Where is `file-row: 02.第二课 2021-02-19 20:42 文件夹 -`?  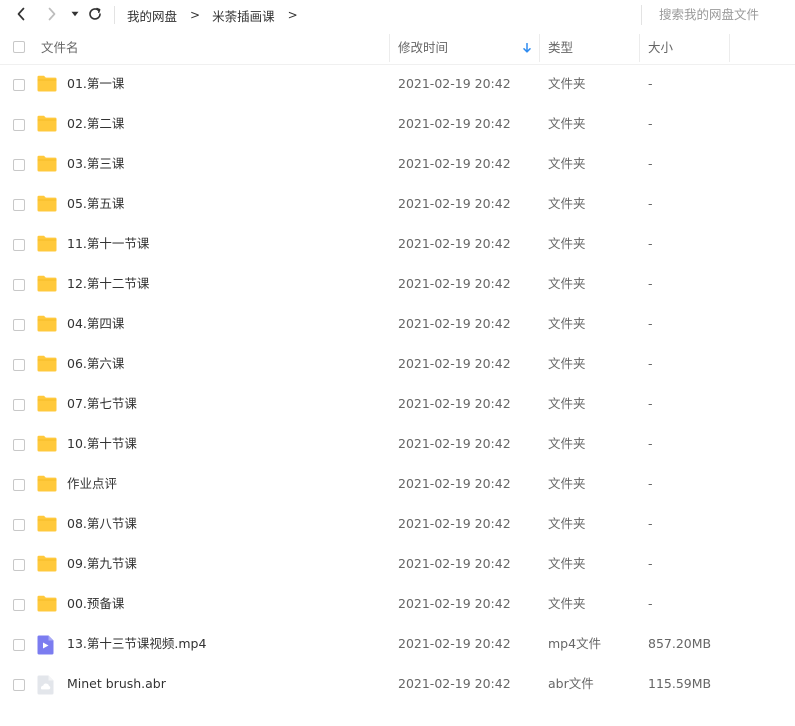
file-row: 02.第二课 2021-02-19 20:42 文件夹 - is located at coordinates (397, 124).